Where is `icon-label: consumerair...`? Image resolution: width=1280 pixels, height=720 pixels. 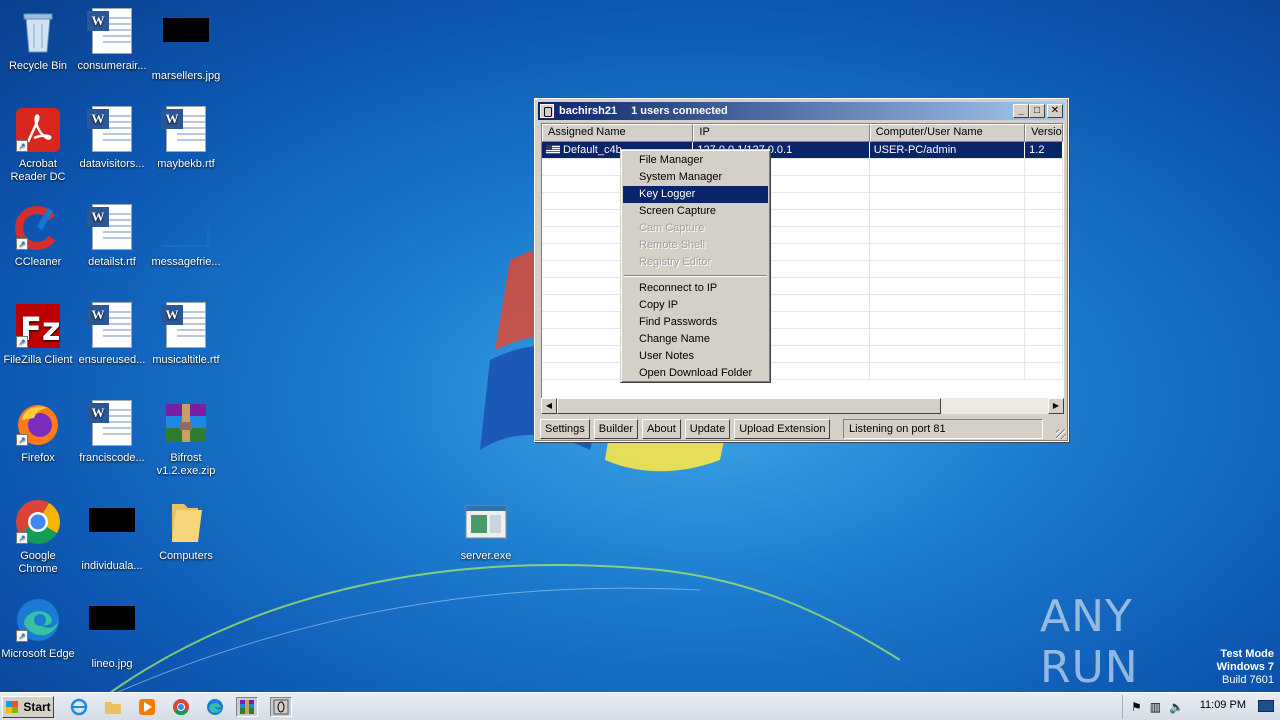
icon-label: consumerair... is located at coordinates (112, 66).